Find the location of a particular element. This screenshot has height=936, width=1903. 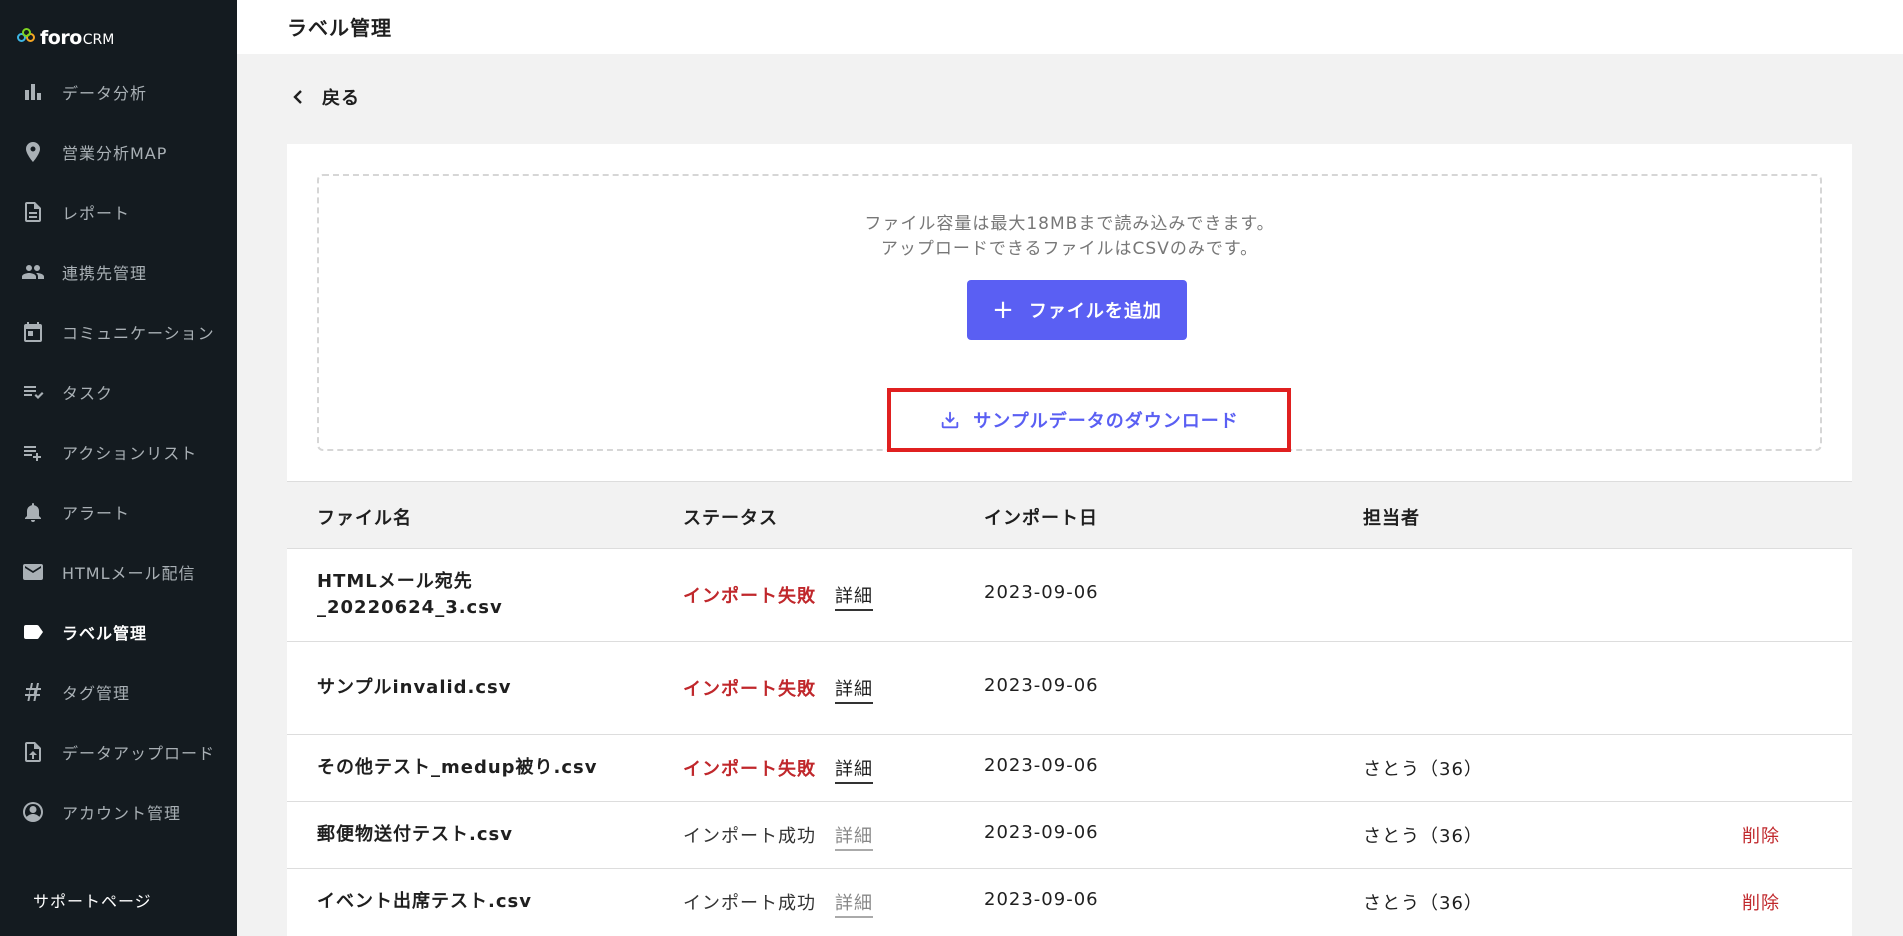

sidebar-item-label: ラベル管理 is located at coordinates (105, 633).